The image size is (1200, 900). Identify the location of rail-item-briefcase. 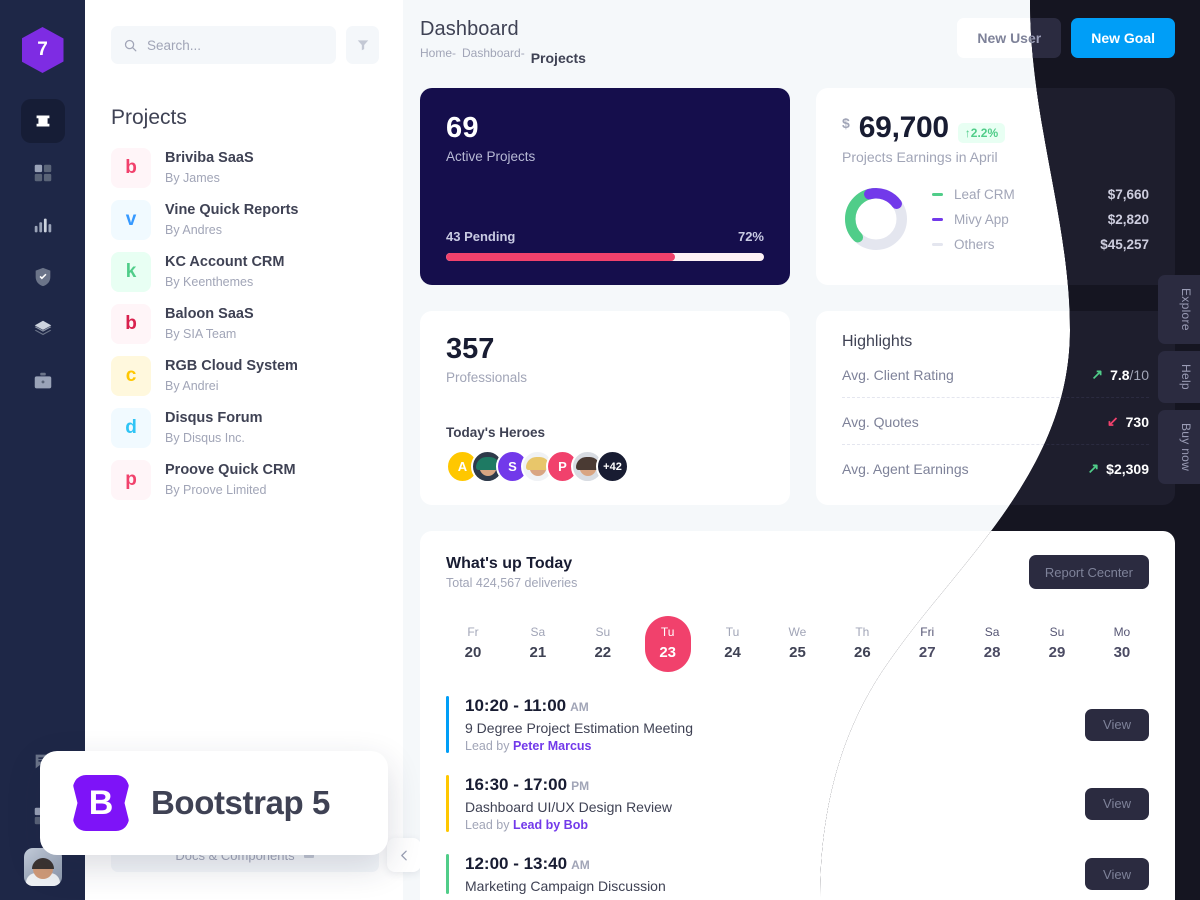
(43, 381).